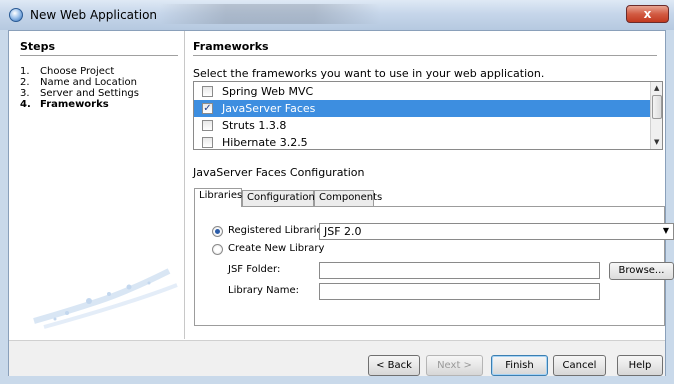 Image resolution: width=674 pixels, height=384 pixels. I want to click on framework-checkbox-checked: ✓, so click(207, 108).